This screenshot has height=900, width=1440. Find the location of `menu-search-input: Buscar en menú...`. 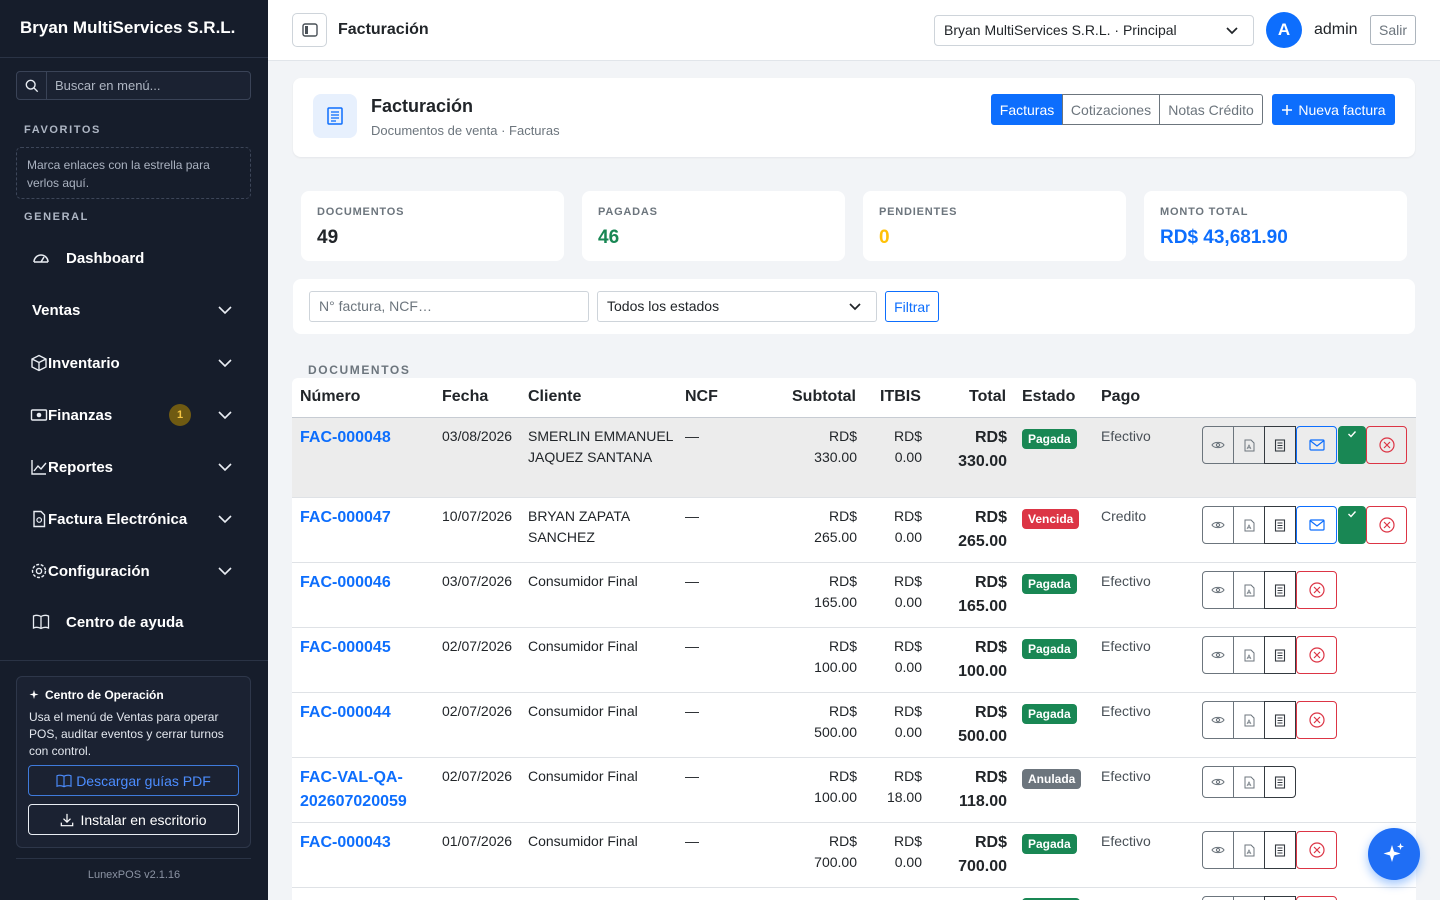

menu-search-input: Buscar en menú... is located at coordinates (104, 85).